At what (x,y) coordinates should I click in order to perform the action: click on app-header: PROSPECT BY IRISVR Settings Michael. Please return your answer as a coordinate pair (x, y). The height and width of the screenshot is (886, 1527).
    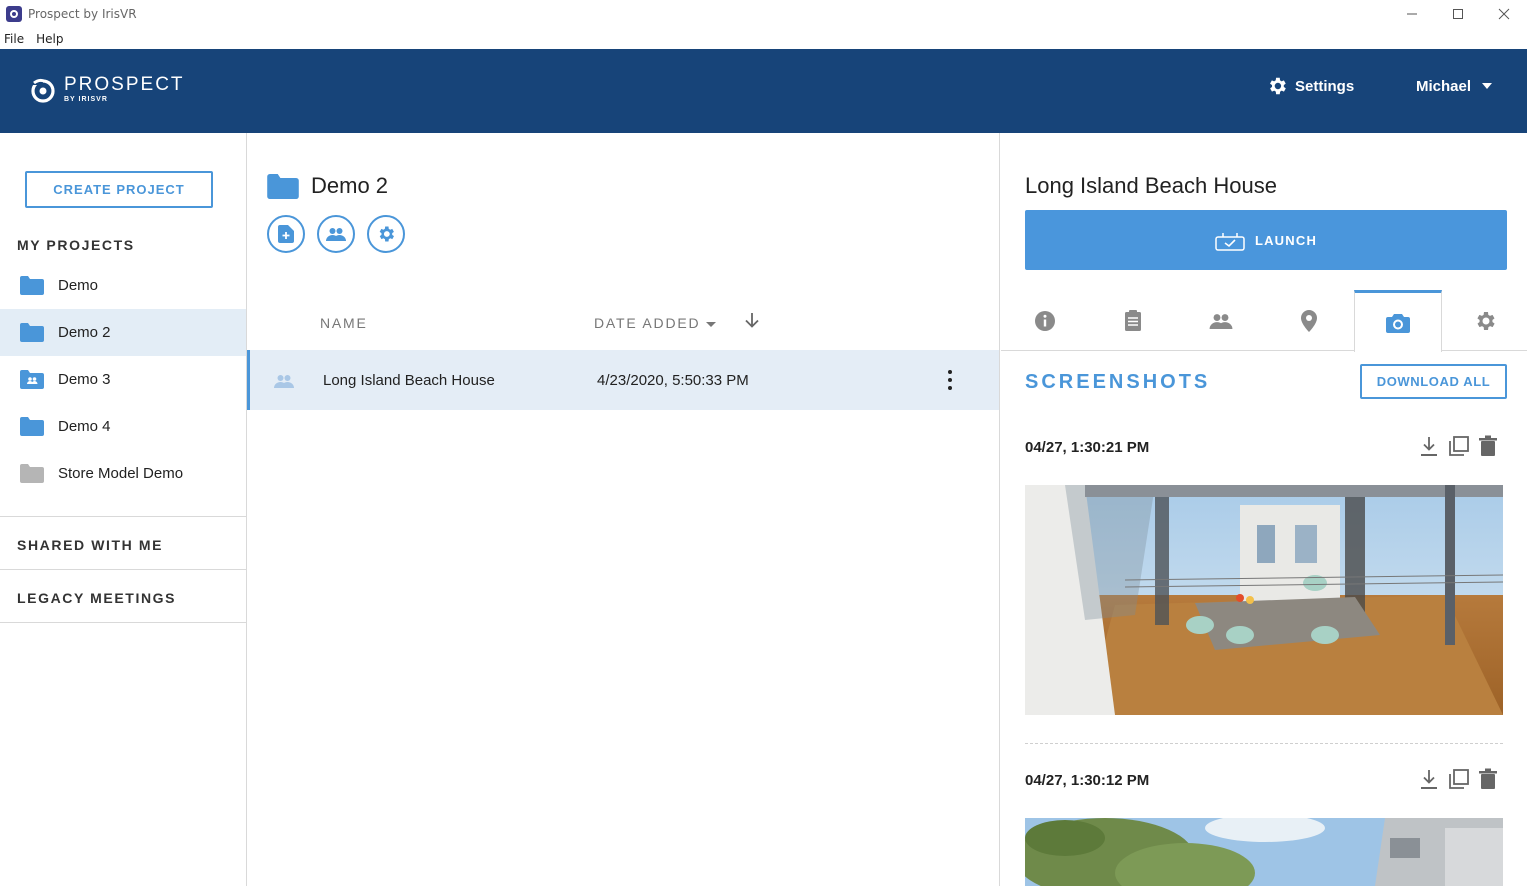
    Looking at the image, I should click on (763, 91).